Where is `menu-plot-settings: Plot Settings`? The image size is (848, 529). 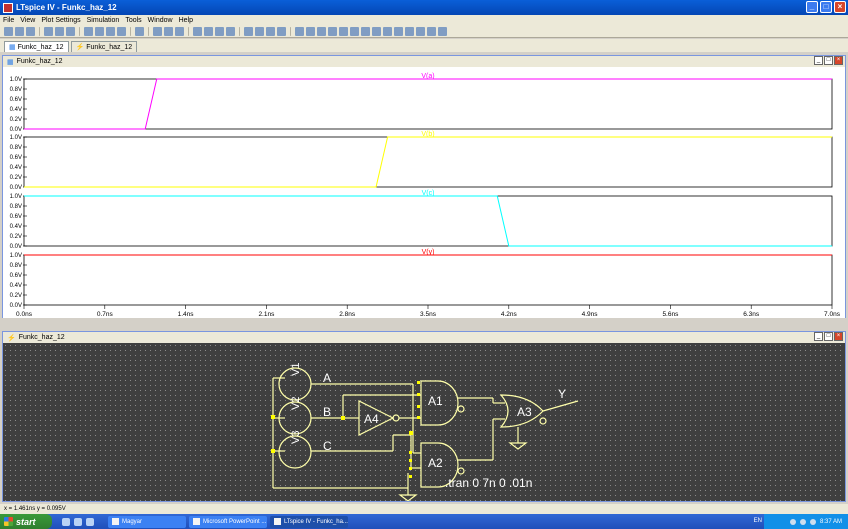
menu-plot-settings: Plot Settings is located at coordinates (60, 20).